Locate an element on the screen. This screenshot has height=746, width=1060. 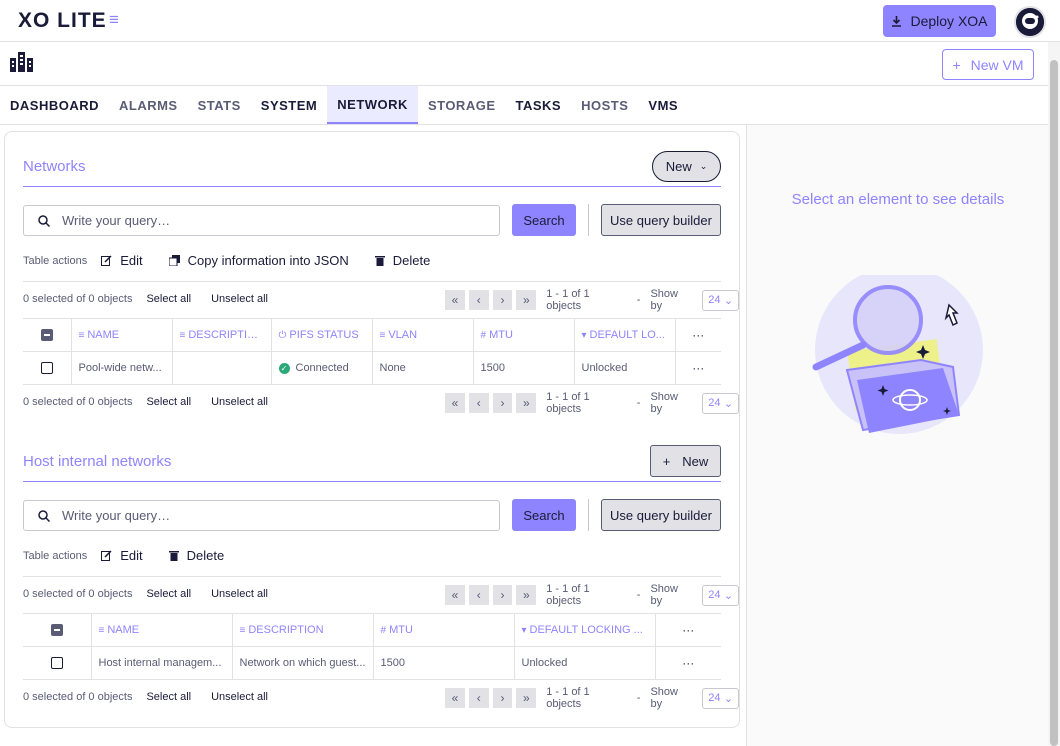
deploy-xoa-button: Deploy XOA is located at coordinates (939, 21).